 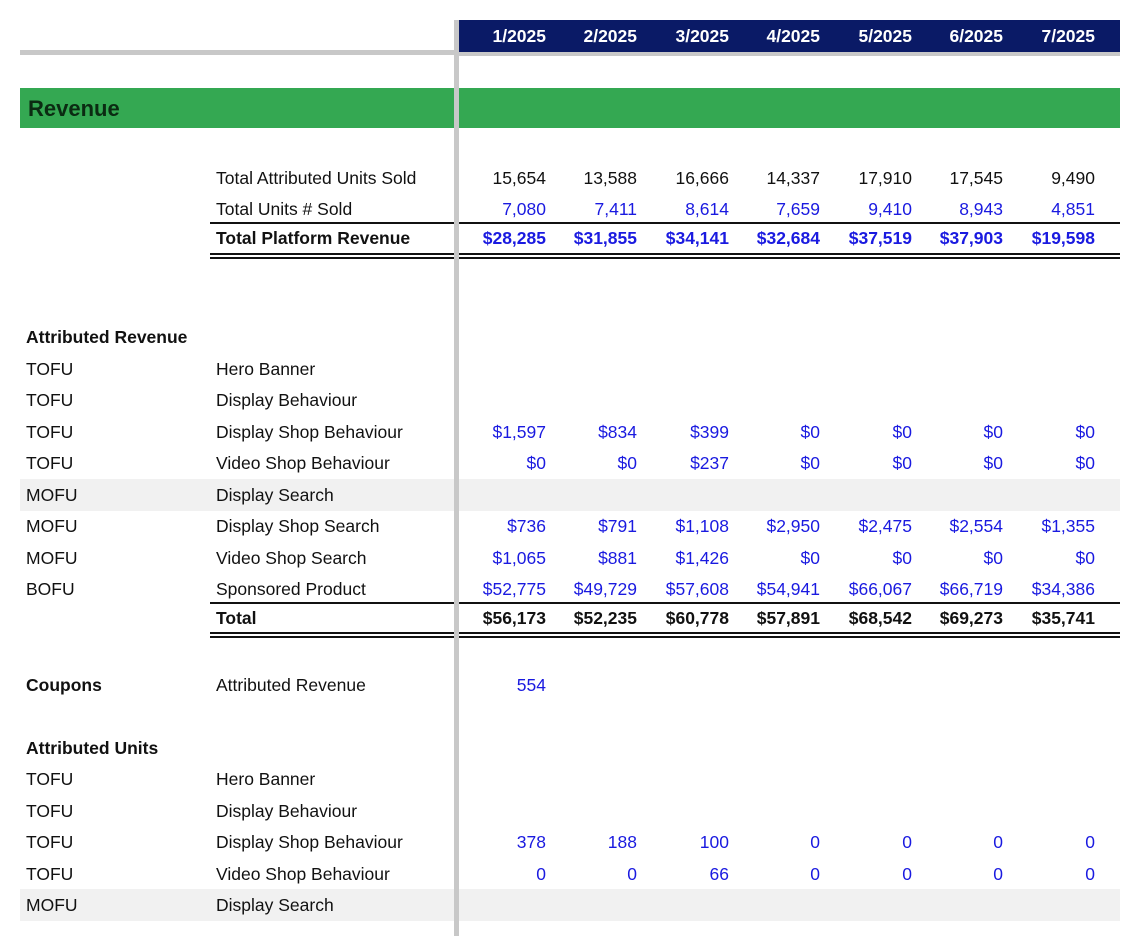 I want to click on revenue-total-value: $68,542, so click(x=880, y=618).